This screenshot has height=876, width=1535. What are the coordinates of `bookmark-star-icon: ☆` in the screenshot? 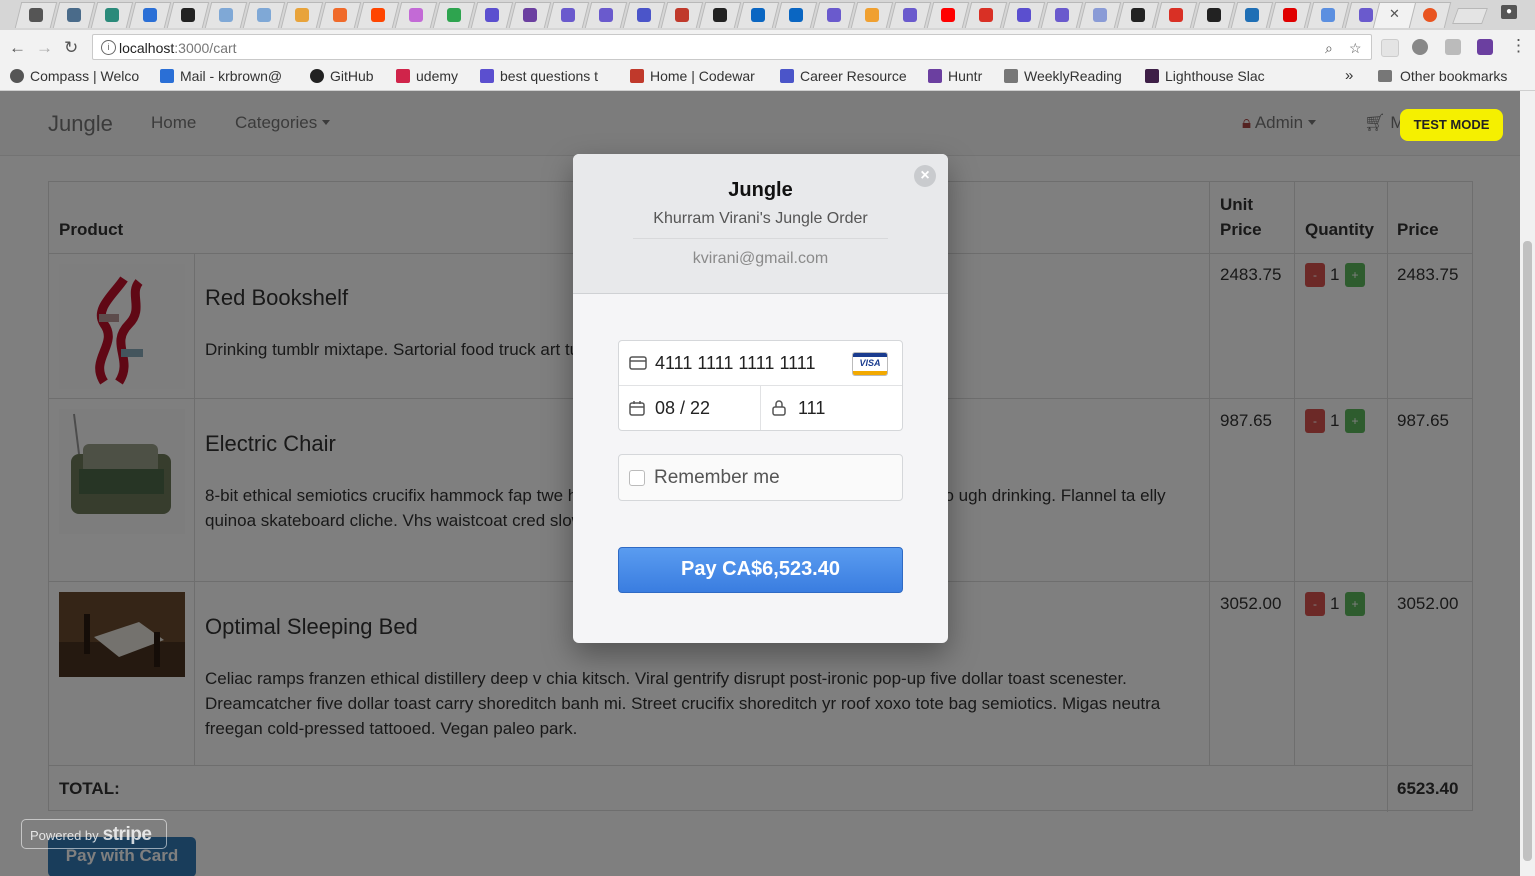 It's located at (1355, 48).